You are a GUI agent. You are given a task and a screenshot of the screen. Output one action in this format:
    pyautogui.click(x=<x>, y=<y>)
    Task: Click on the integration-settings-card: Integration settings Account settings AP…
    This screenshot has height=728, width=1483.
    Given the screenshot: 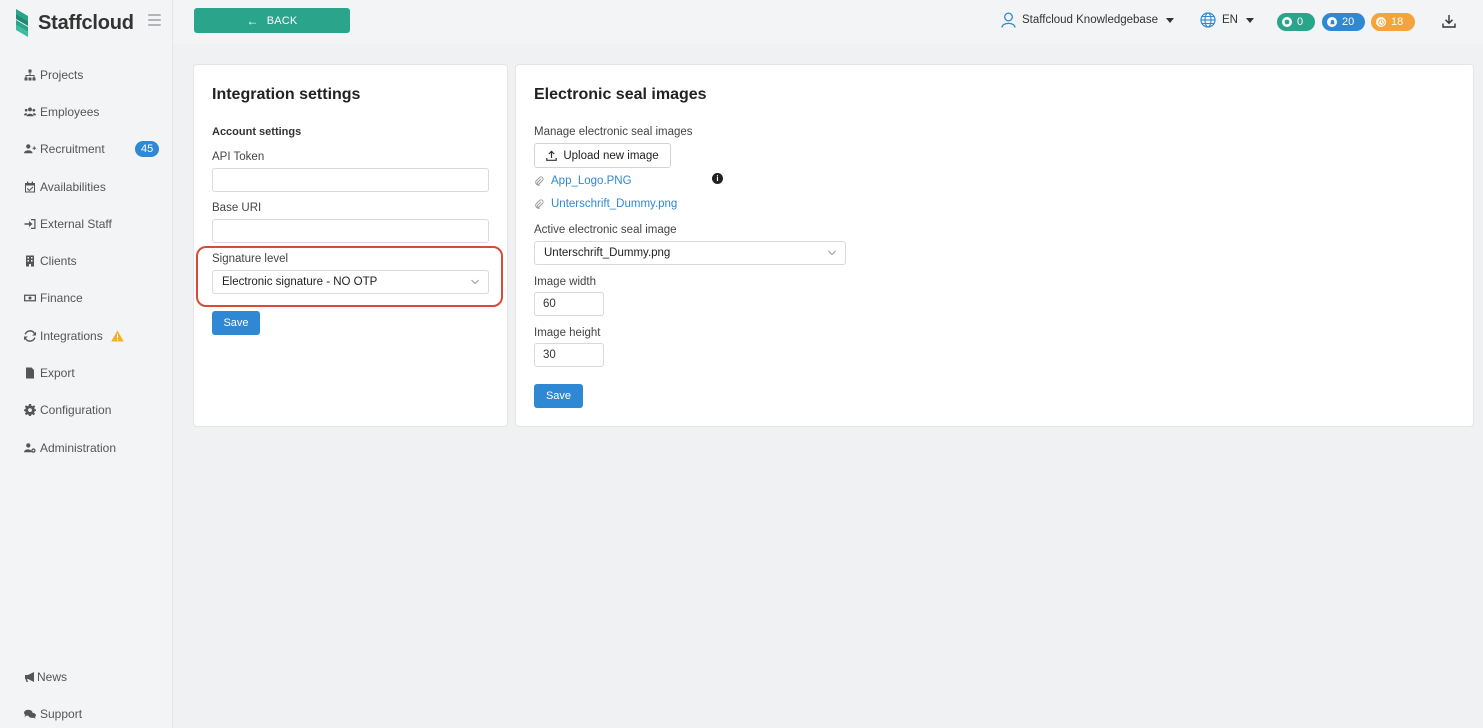 What is the action you would take?
    pyautogui.click(x=350, y=245)
    